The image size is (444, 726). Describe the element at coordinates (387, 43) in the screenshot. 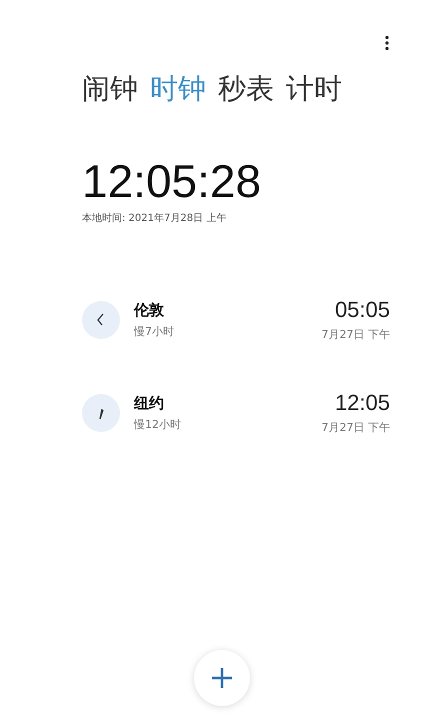

I see `more-options-icon` at that location.